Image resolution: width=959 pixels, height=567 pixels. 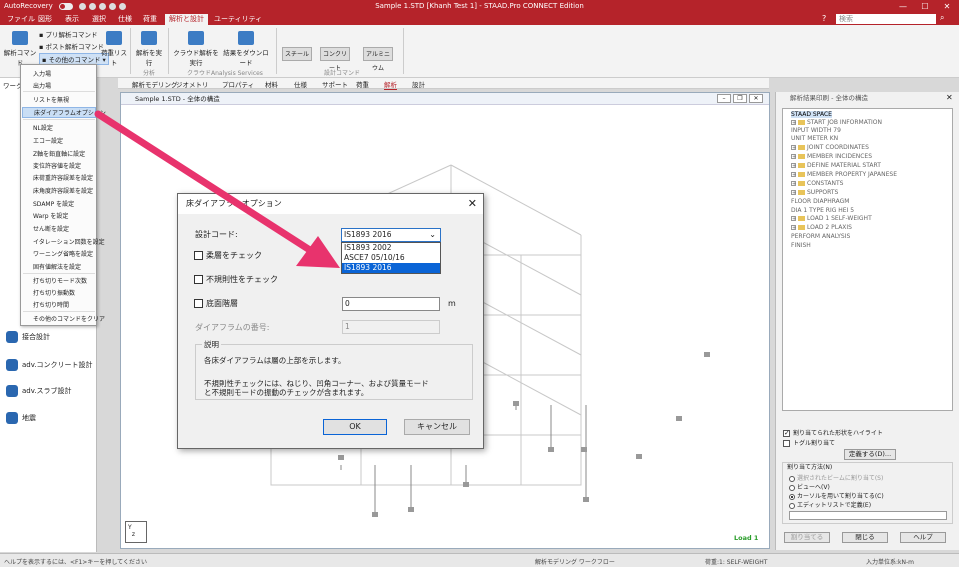 What do you see at coordinates (833, 432) in the screenshot?
I see `highlight-checkbox: 割り当てられた形状をハイライト` at bounding box center [833, 432].